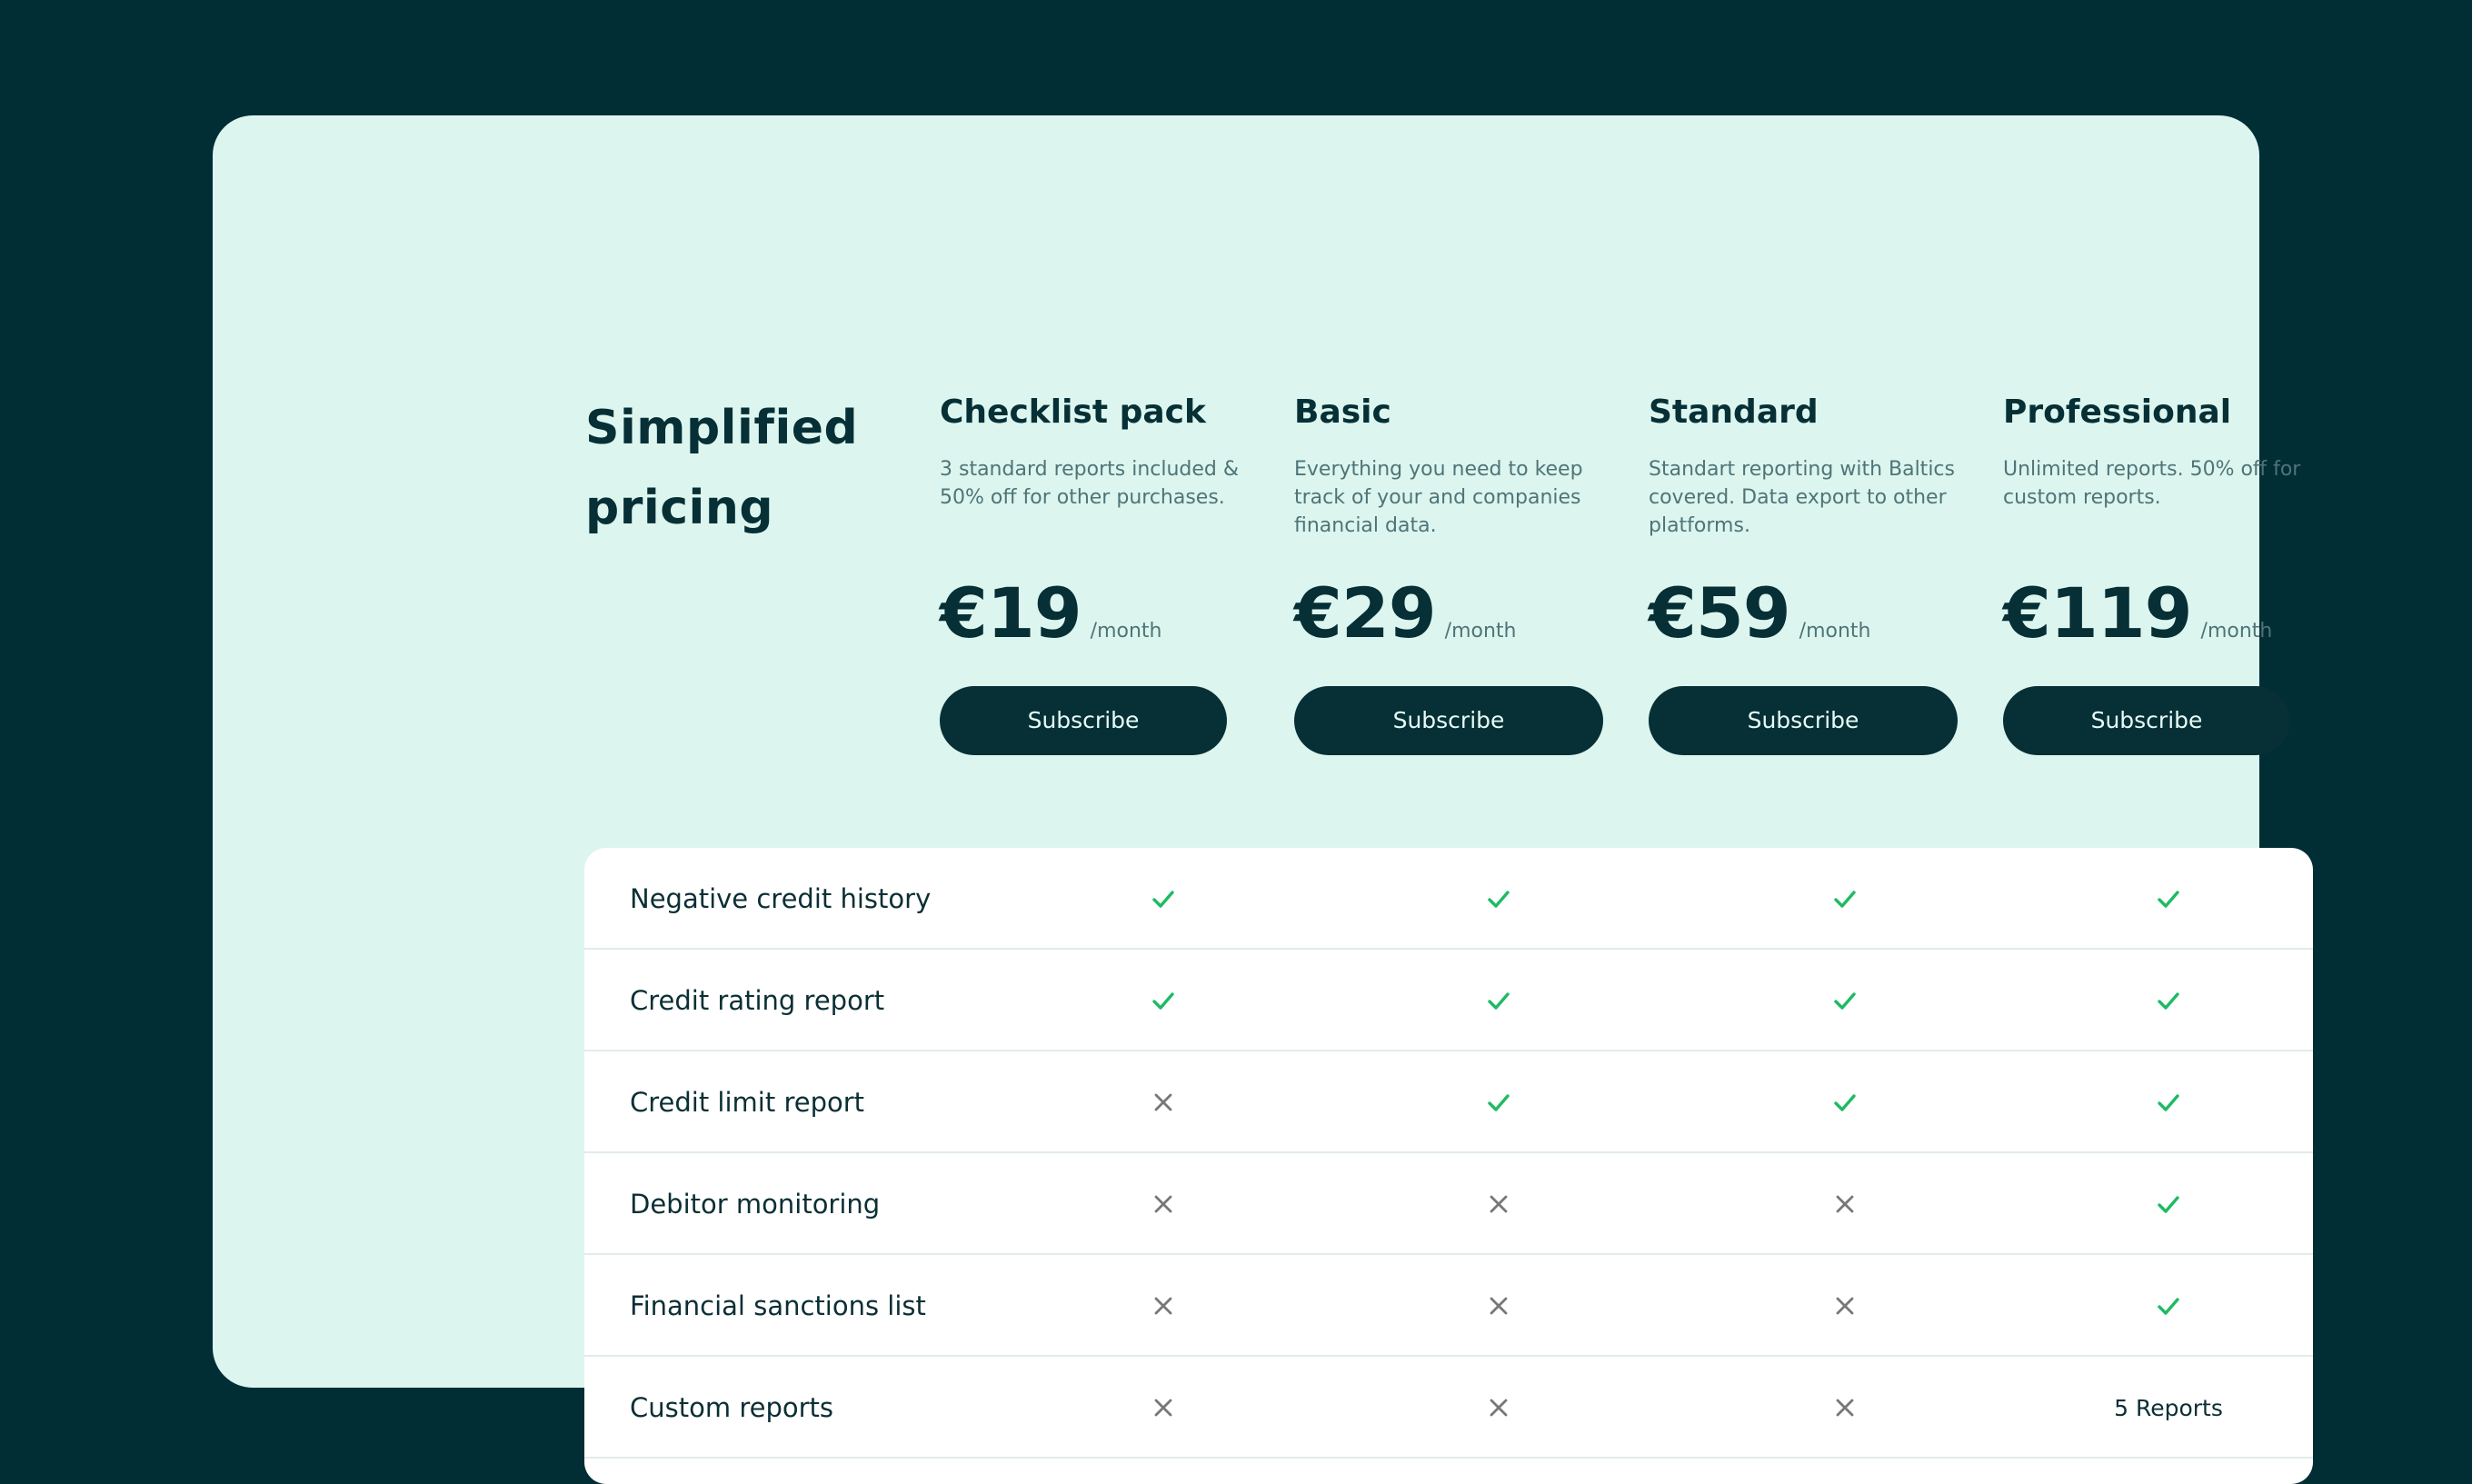 This screenshot has width=2472, height=1484. Describe the element at coordinates (1448, 613) in the screenshot. I see `price-row: €29/month` at that location.